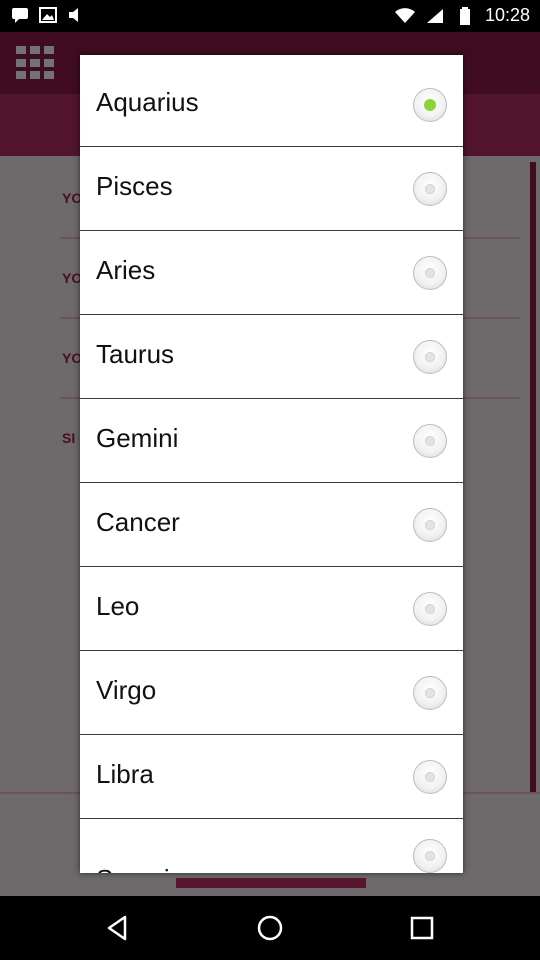  I want to click on home-icon, so click(270, 928).